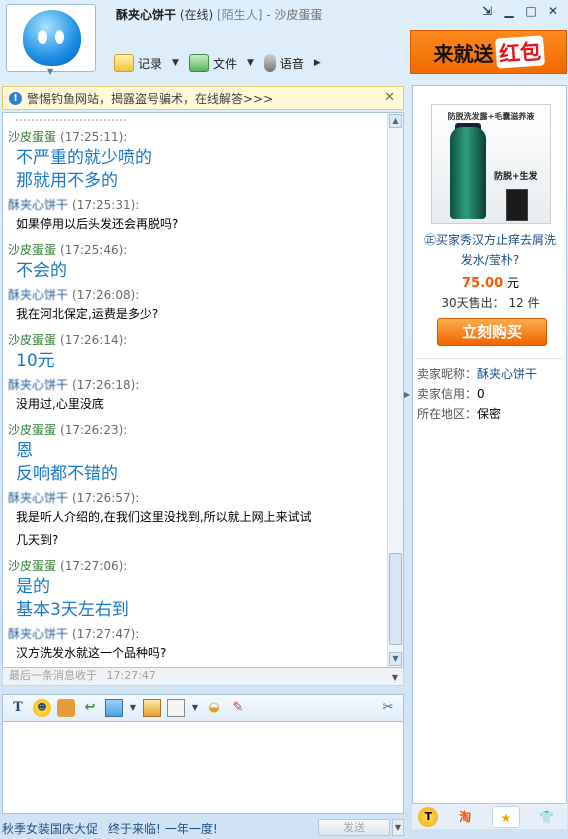 The image size is (568, 839). I want to click on message-input, so click(203, 768).